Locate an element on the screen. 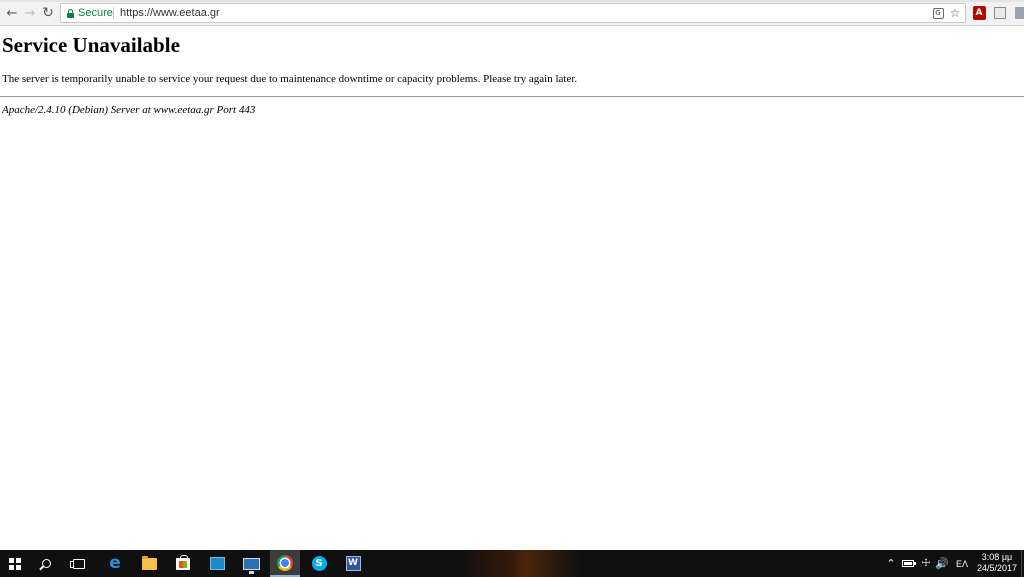  address-bar: Secure https://www.eetaa.gr G ☆ is located at coordinates (513, 13).